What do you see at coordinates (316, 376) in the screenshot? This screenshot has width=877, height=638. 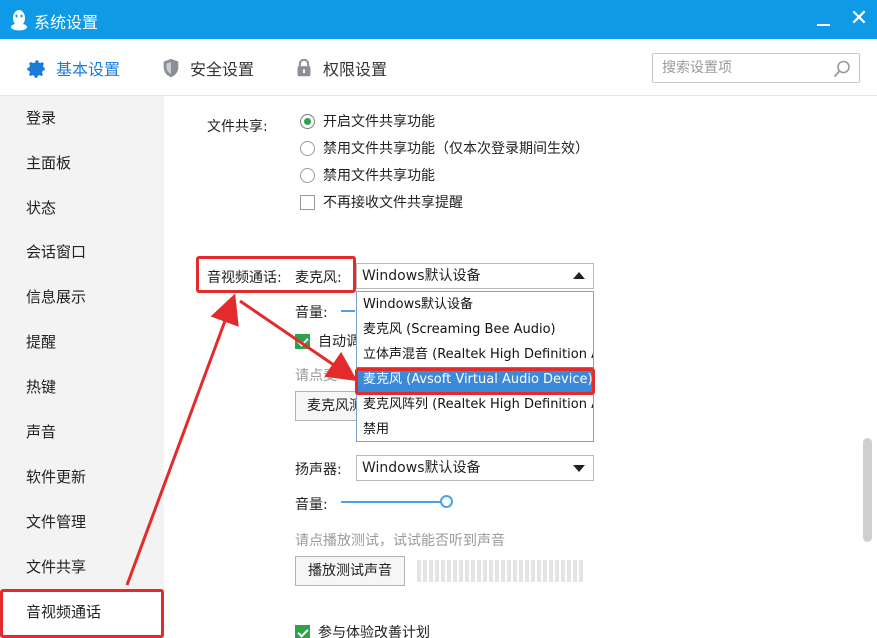 I see `mic-test-hint: 请点麦` at bounding box center [316, 376].